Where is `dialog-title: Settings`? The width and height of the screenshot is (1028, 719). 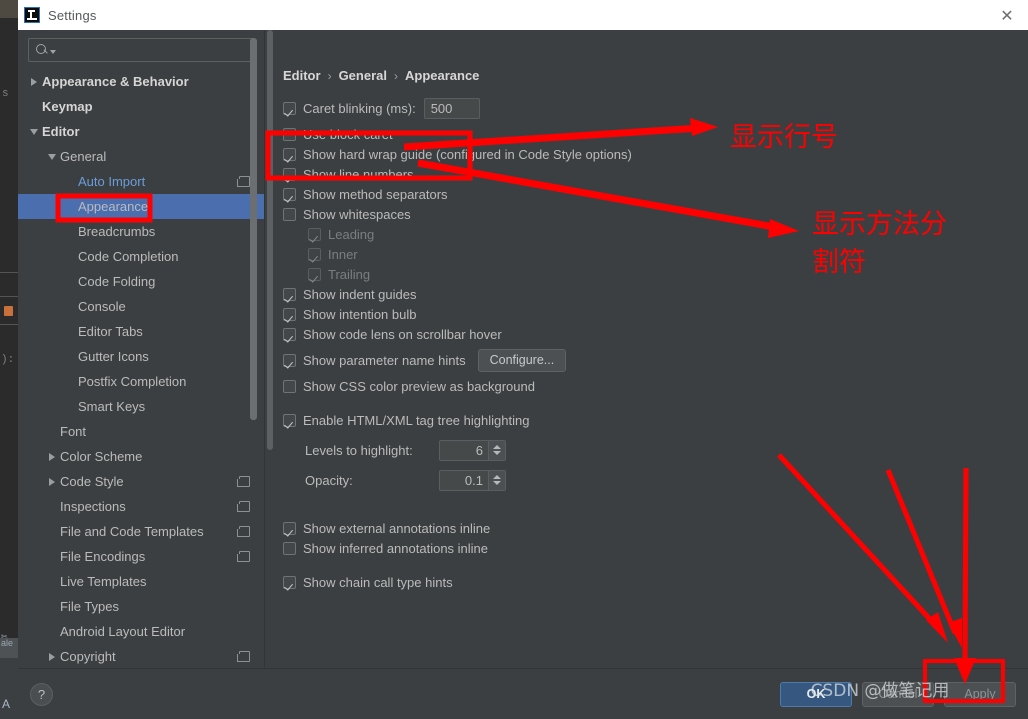
dialog-title: Settings is located at coordinates (72, 15).